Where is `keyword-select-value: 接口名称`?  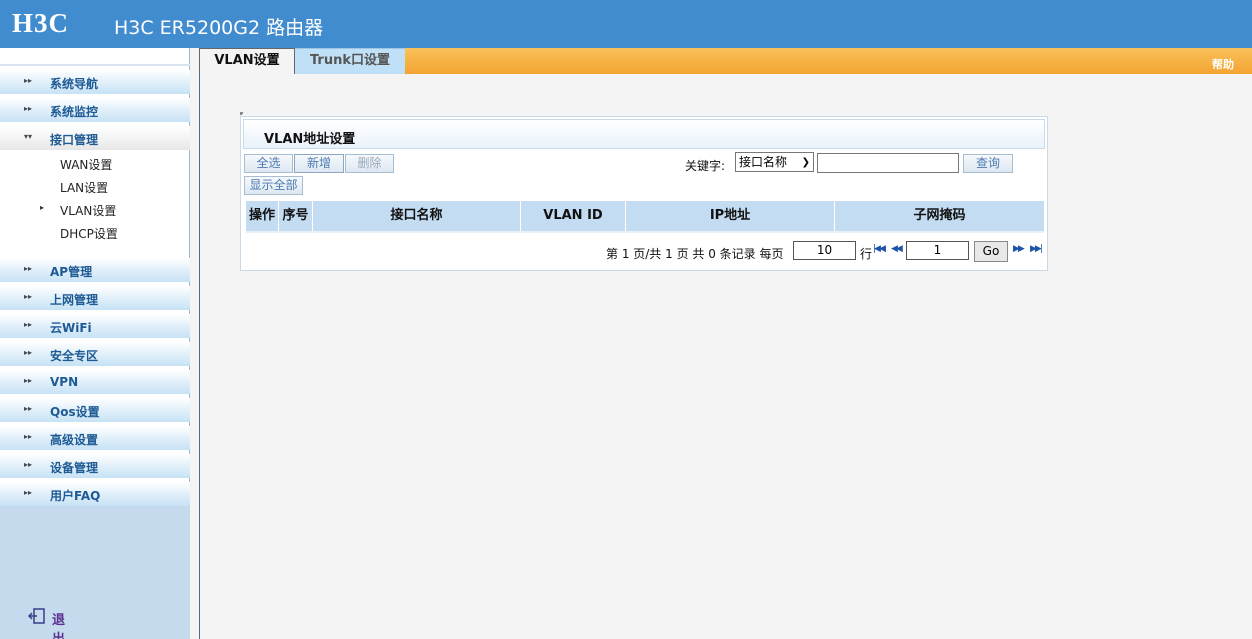 keyword-select-value: 接口名称 is located at coordinates (763, 162).